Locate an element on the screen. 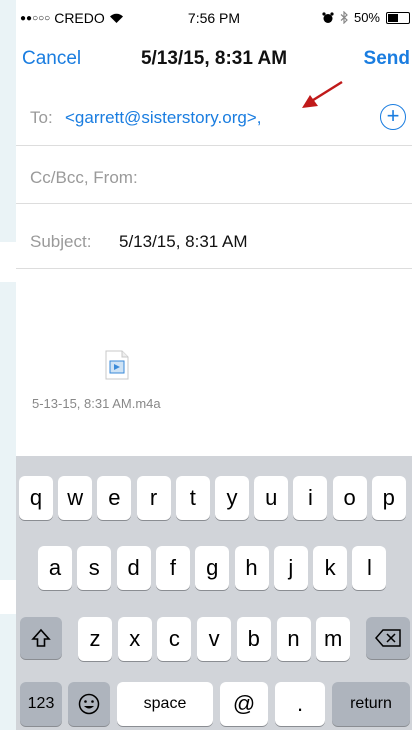  period-key: . is located at coordinates (300, 704).